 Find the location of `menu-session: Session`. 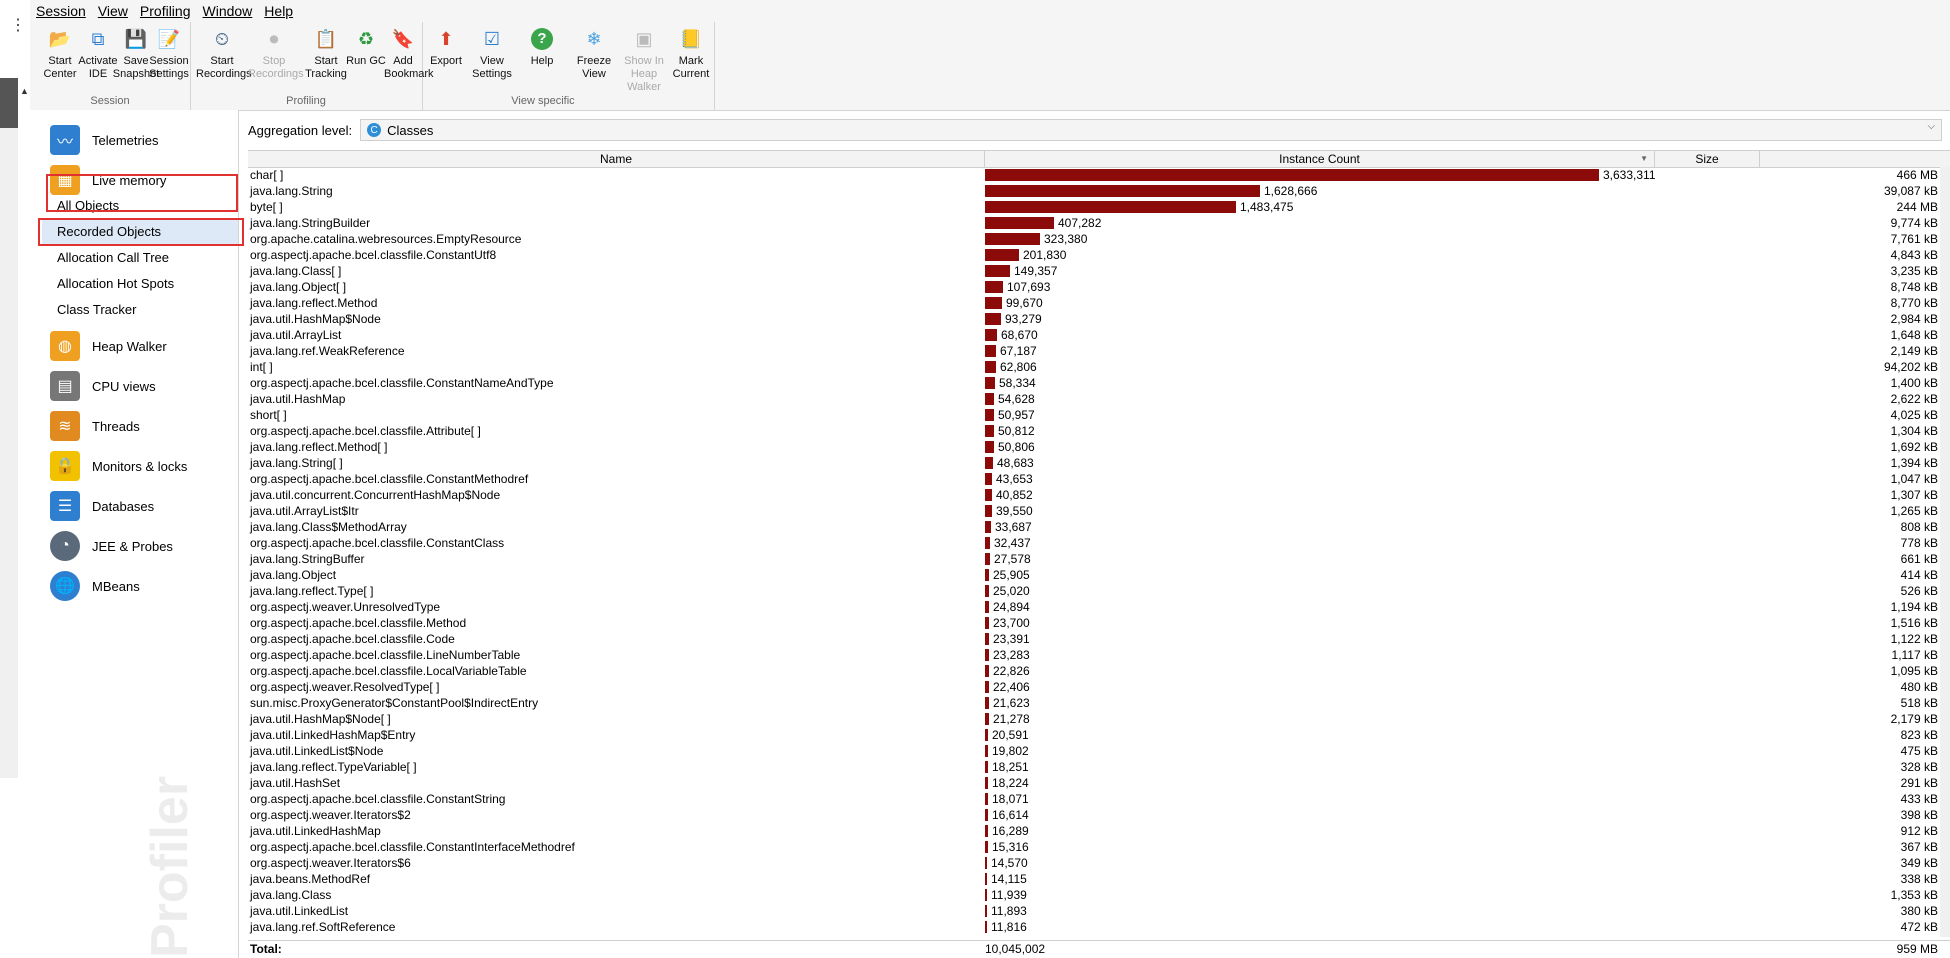

menu-session: Session is located at coordinates (61, 11).